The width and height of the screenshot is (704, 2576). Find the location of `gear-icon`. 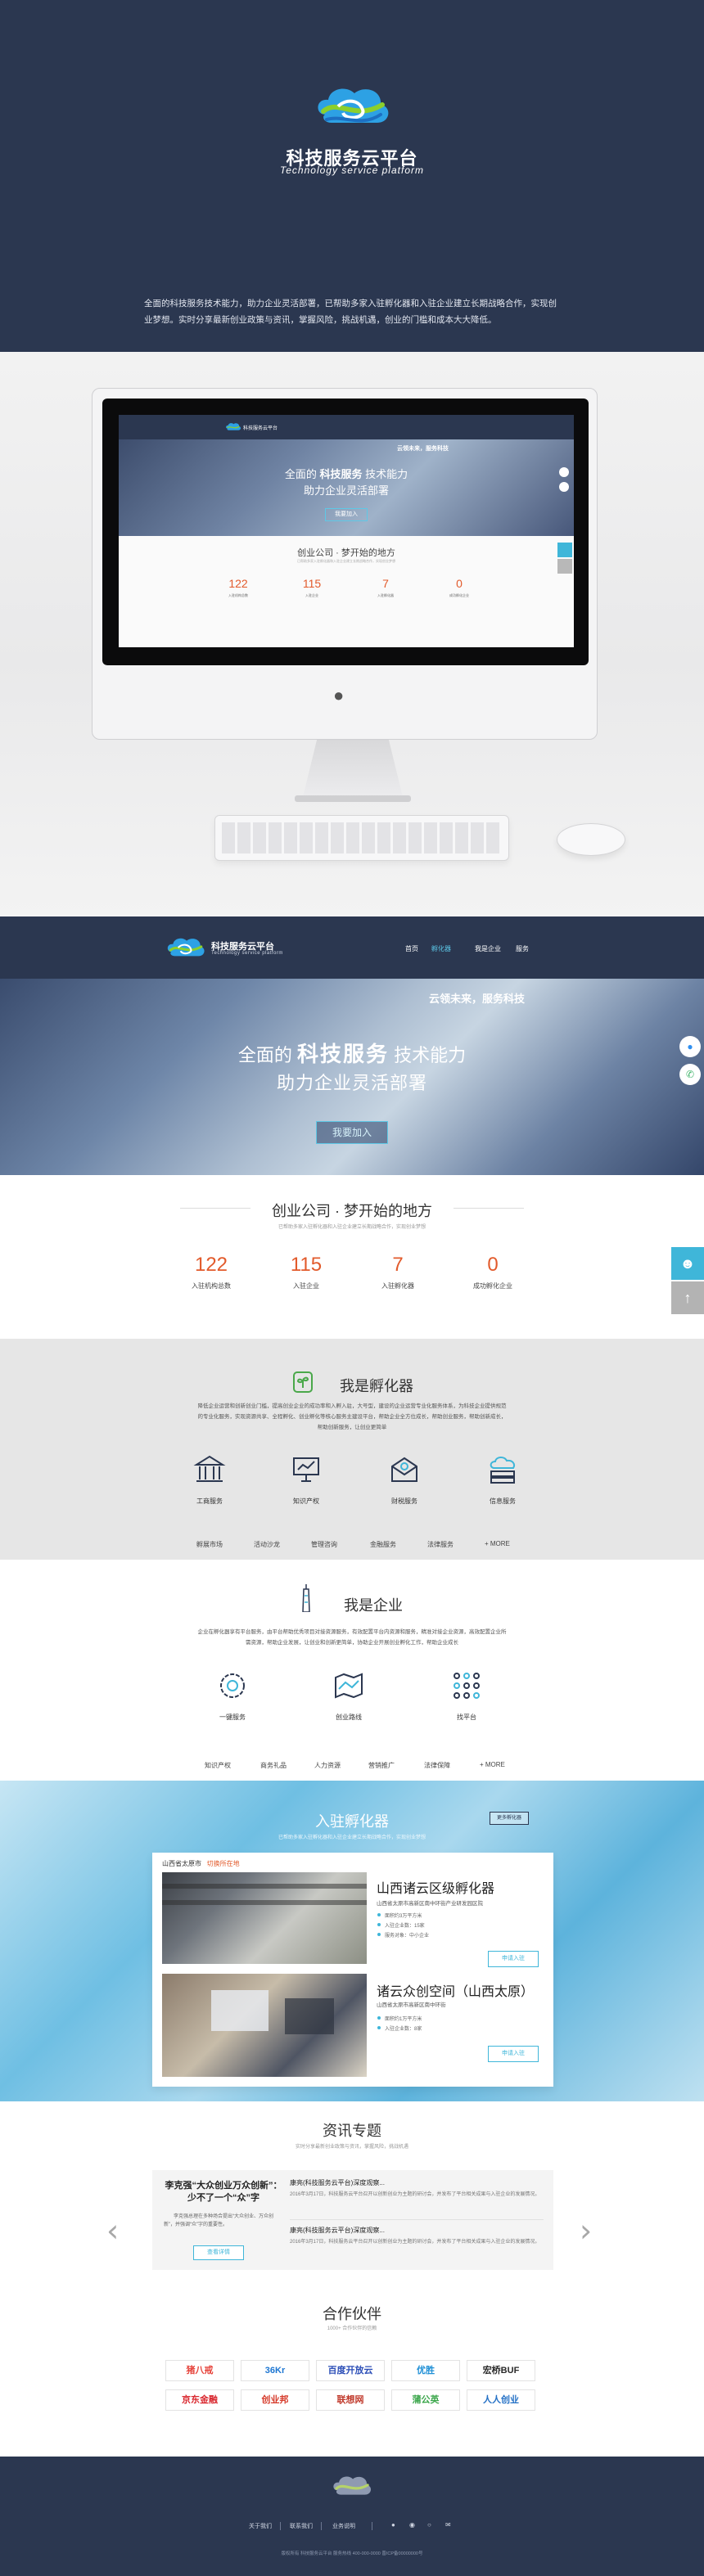

gear-icon is located at coordinates (232, 1686).